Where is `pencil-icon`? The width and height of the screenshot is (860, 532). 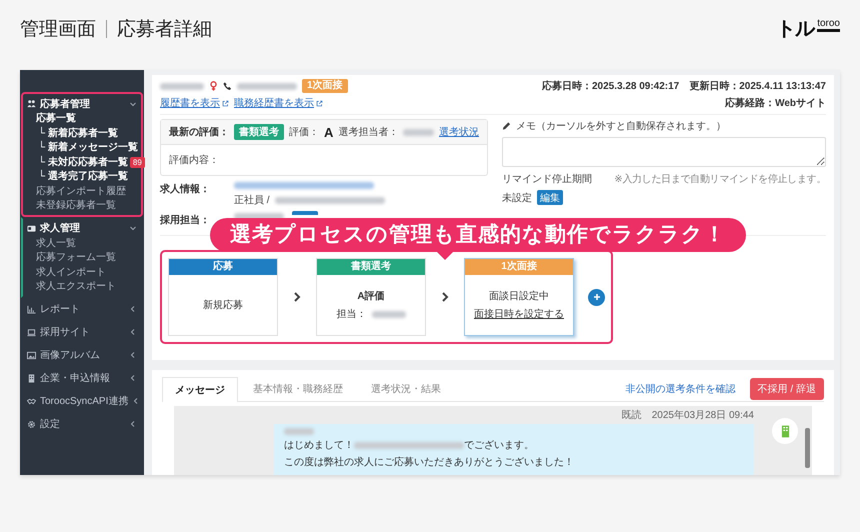
pencil-icon is located at coordinates (506, 126).